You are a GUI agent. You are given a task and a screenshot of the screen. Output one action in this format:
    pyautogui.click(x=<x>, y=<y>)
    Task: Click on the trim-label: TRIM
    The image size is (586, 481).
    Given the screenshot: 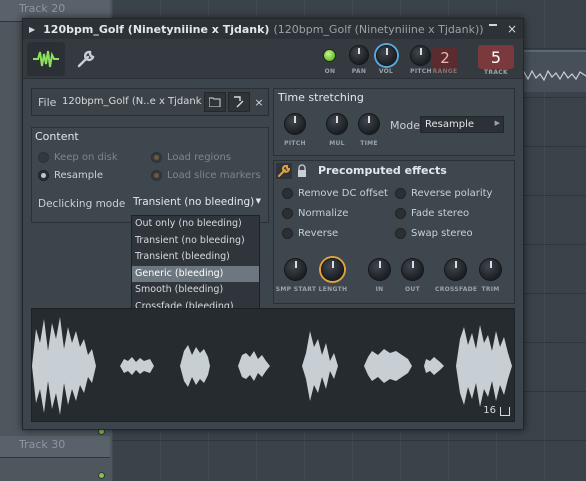 What is the action you would take?
    pyautogui.click(x=490, y=289)
    